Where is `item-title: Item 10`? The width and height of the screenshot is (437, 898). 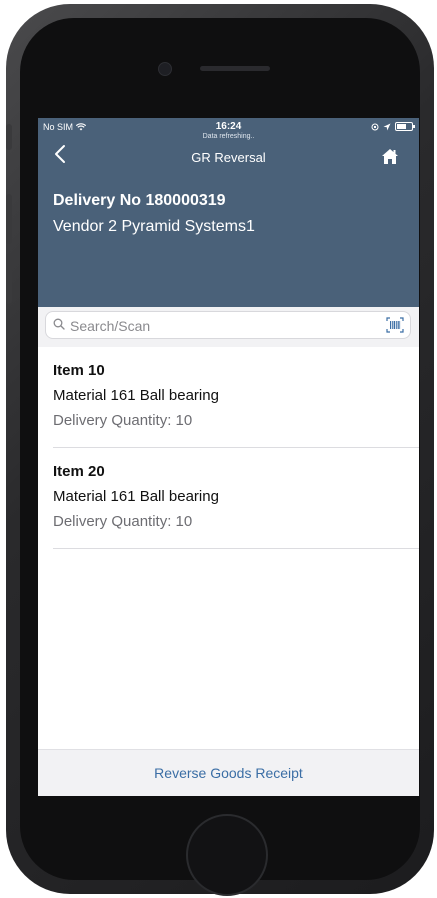 item-title: Item 10 is located at coordinates (79, 370).